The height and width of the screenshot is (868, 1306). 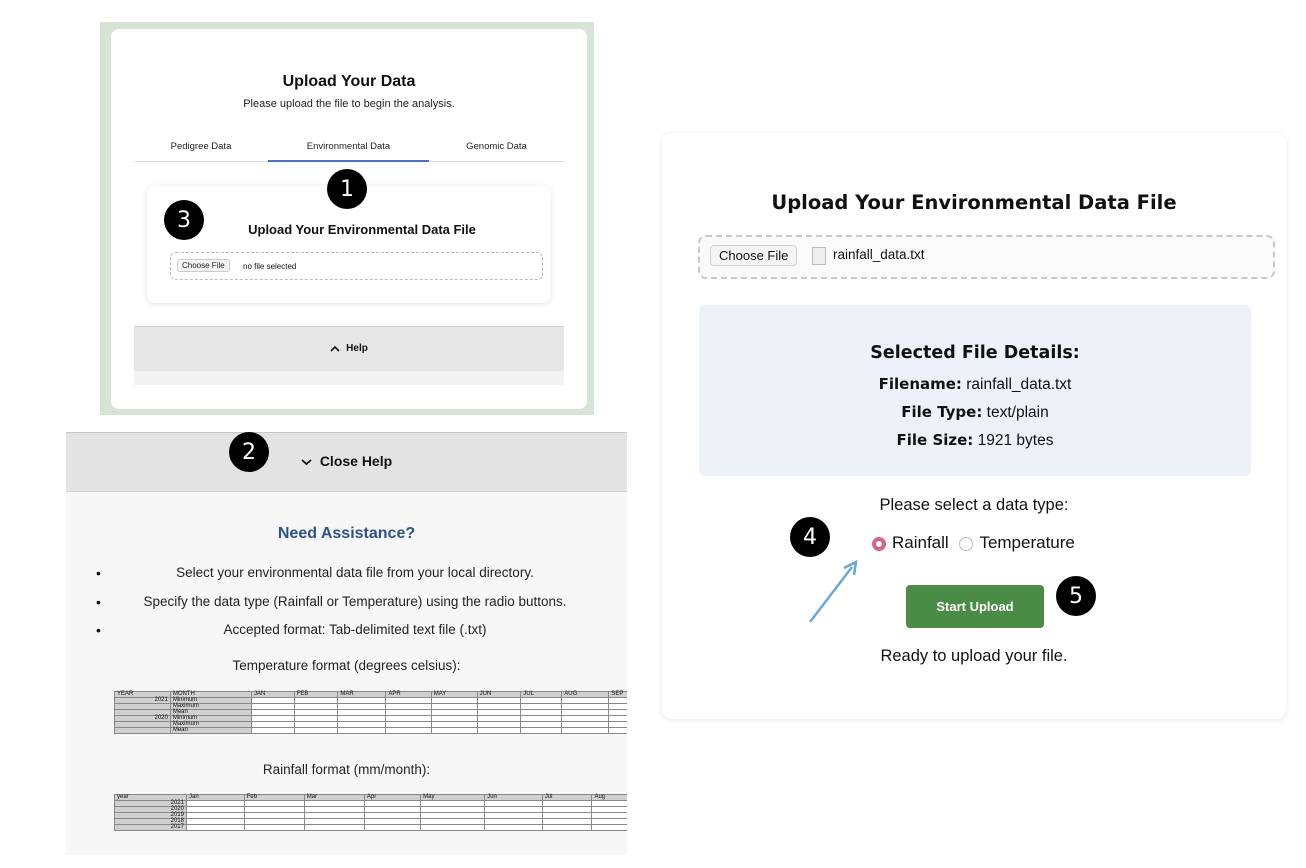 I want to click on help-toggle-label: Help, so click(x=349, y=348).